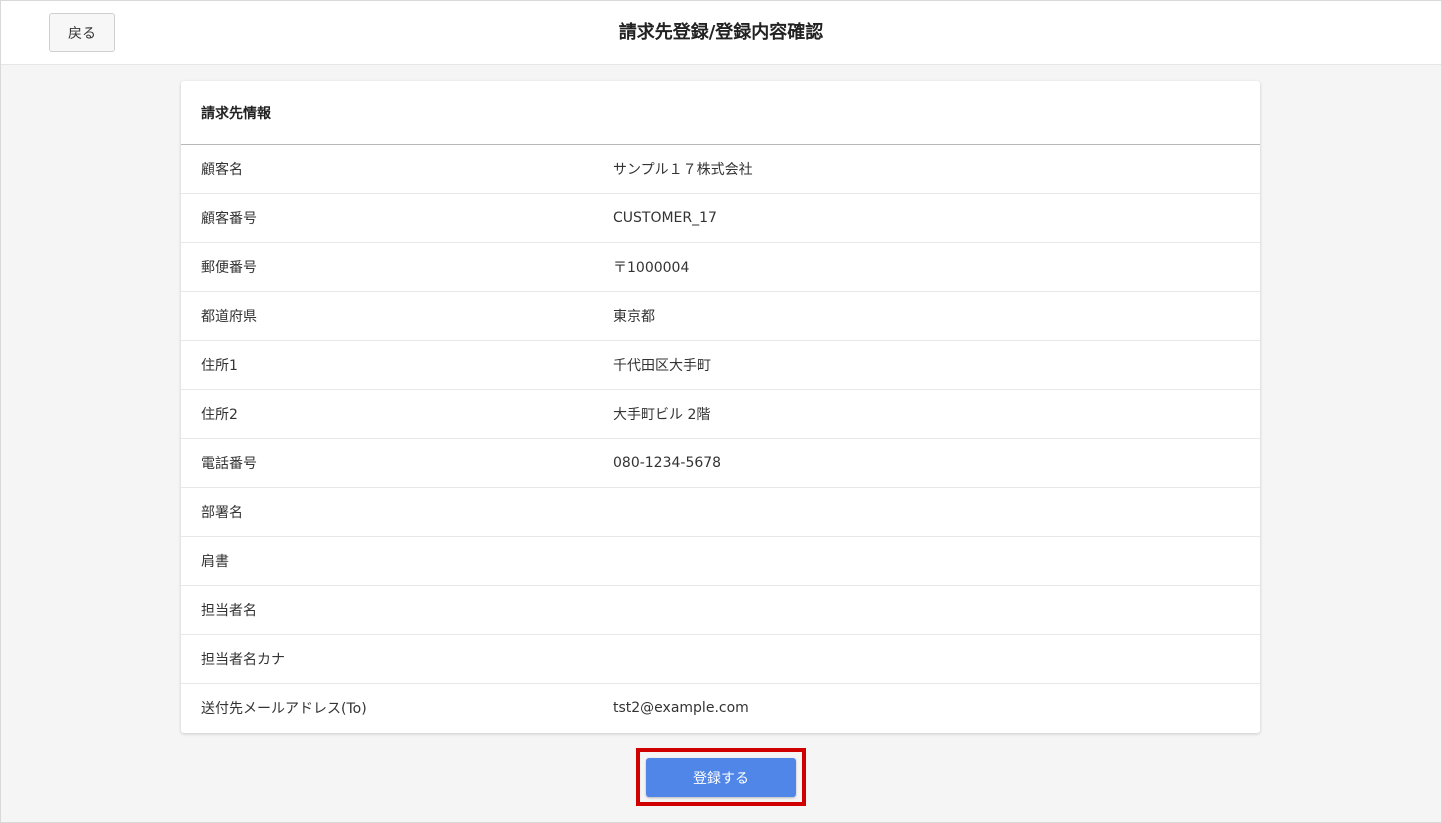 Image resolution: width=1442 pixels, height=823 pixels. I want to click on info-row-customer-name: 顧客名 サンプル１７株式会社, so click(720, 169).